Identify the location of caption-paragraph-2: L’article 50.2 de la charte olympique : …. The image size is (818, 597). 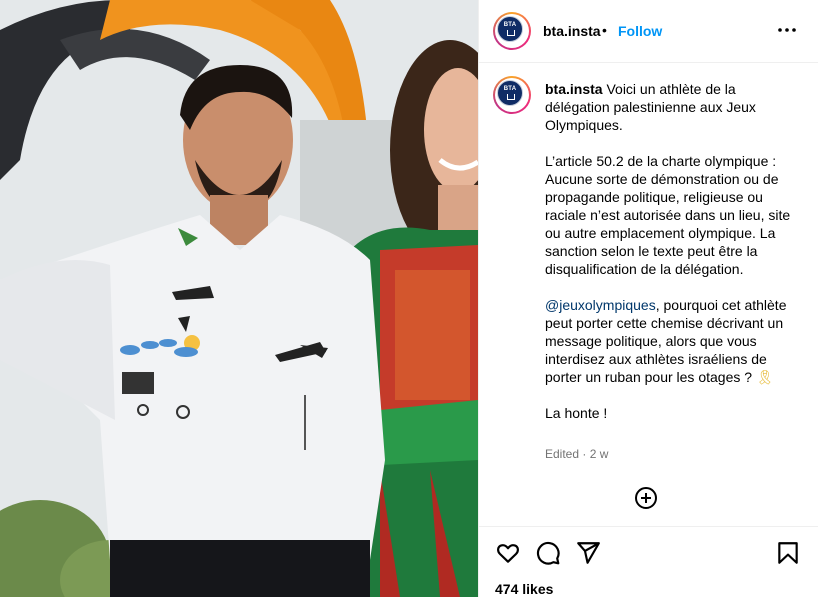
(668, 215).